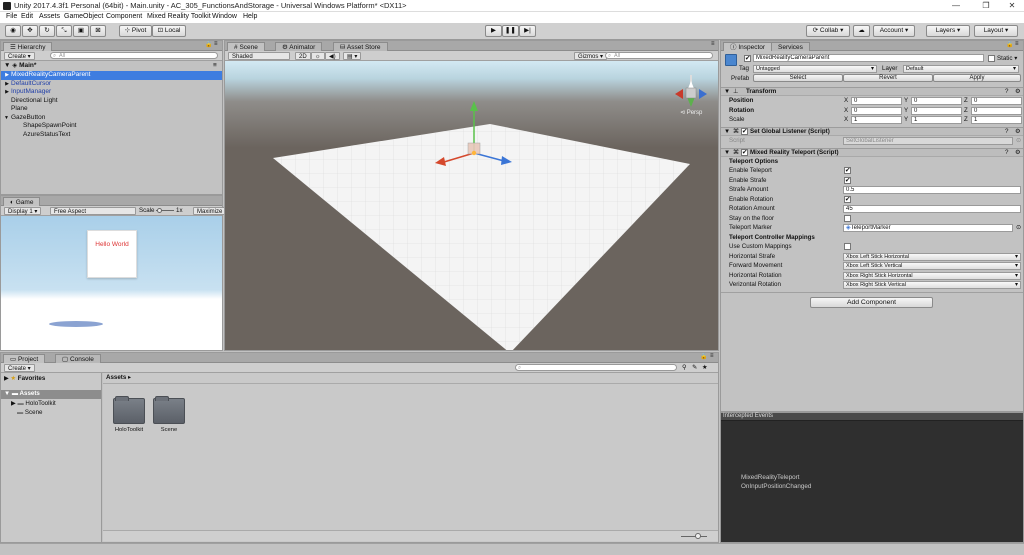 The image size is (1024, 555). What do you see at coordinates (828, 31) in the screenshot?
I see `collab-dropdown: ⟳ Collab ▾` at bounding box center [828, 31].